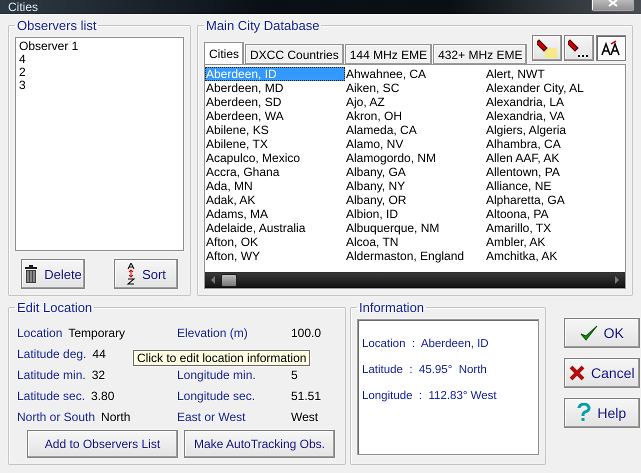 This screenshot has width=641, height=473. Describe the element at coordinates (480, 54) in the screenshot. I see `tab: 432+ MHz EME` at that location.